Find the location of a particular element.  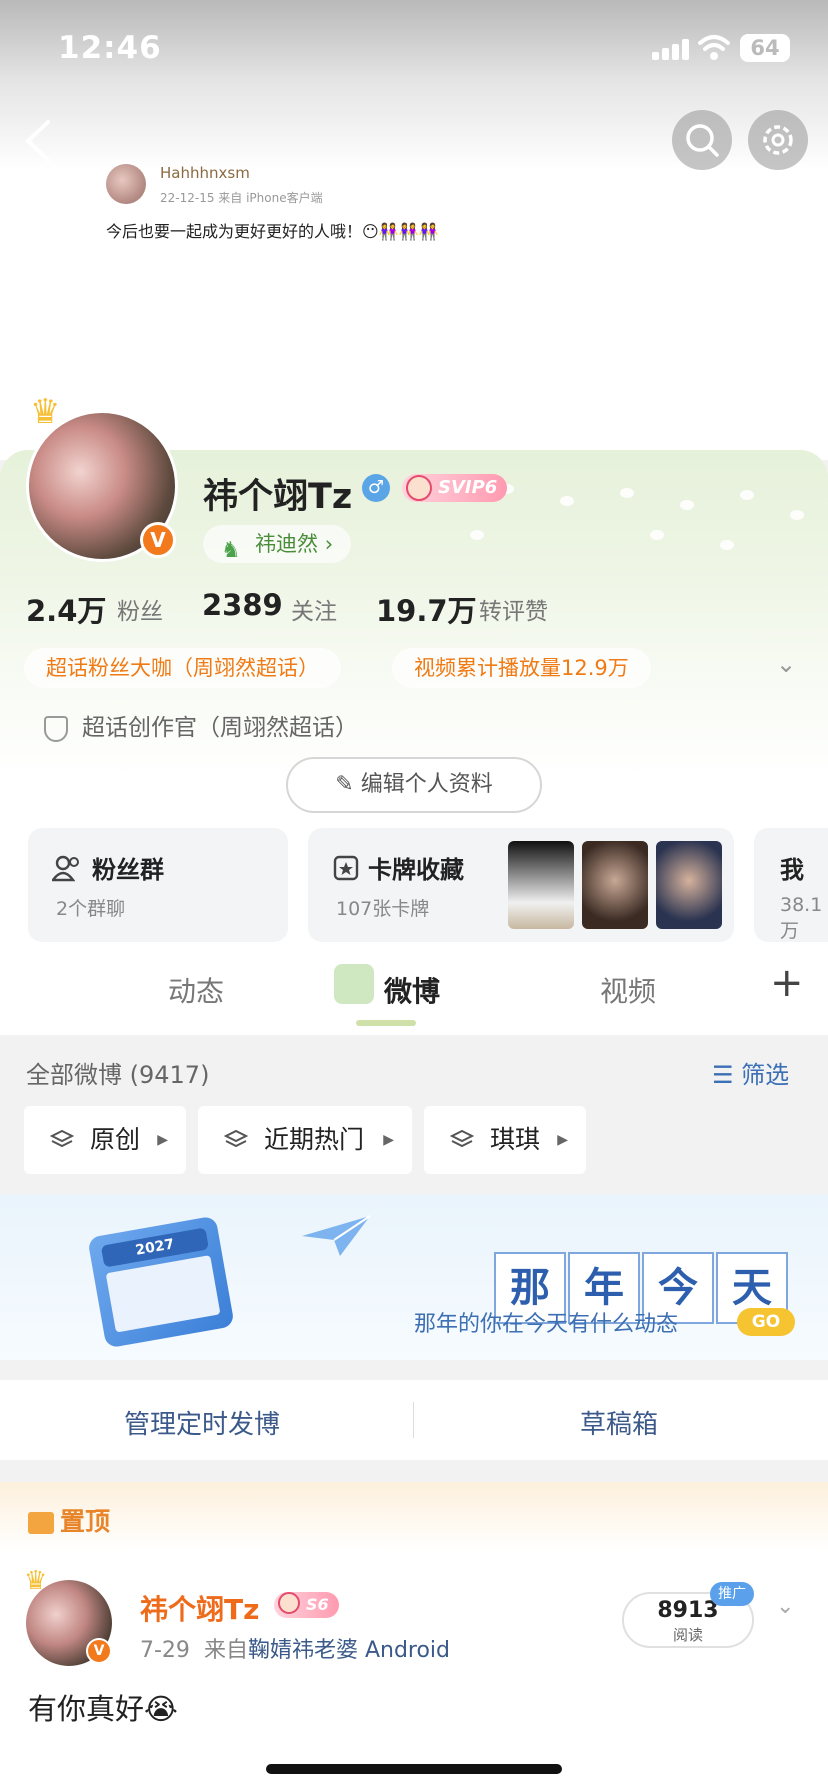

card-collection-sub: 107张卡牌 is located at coordinates (383, 909).